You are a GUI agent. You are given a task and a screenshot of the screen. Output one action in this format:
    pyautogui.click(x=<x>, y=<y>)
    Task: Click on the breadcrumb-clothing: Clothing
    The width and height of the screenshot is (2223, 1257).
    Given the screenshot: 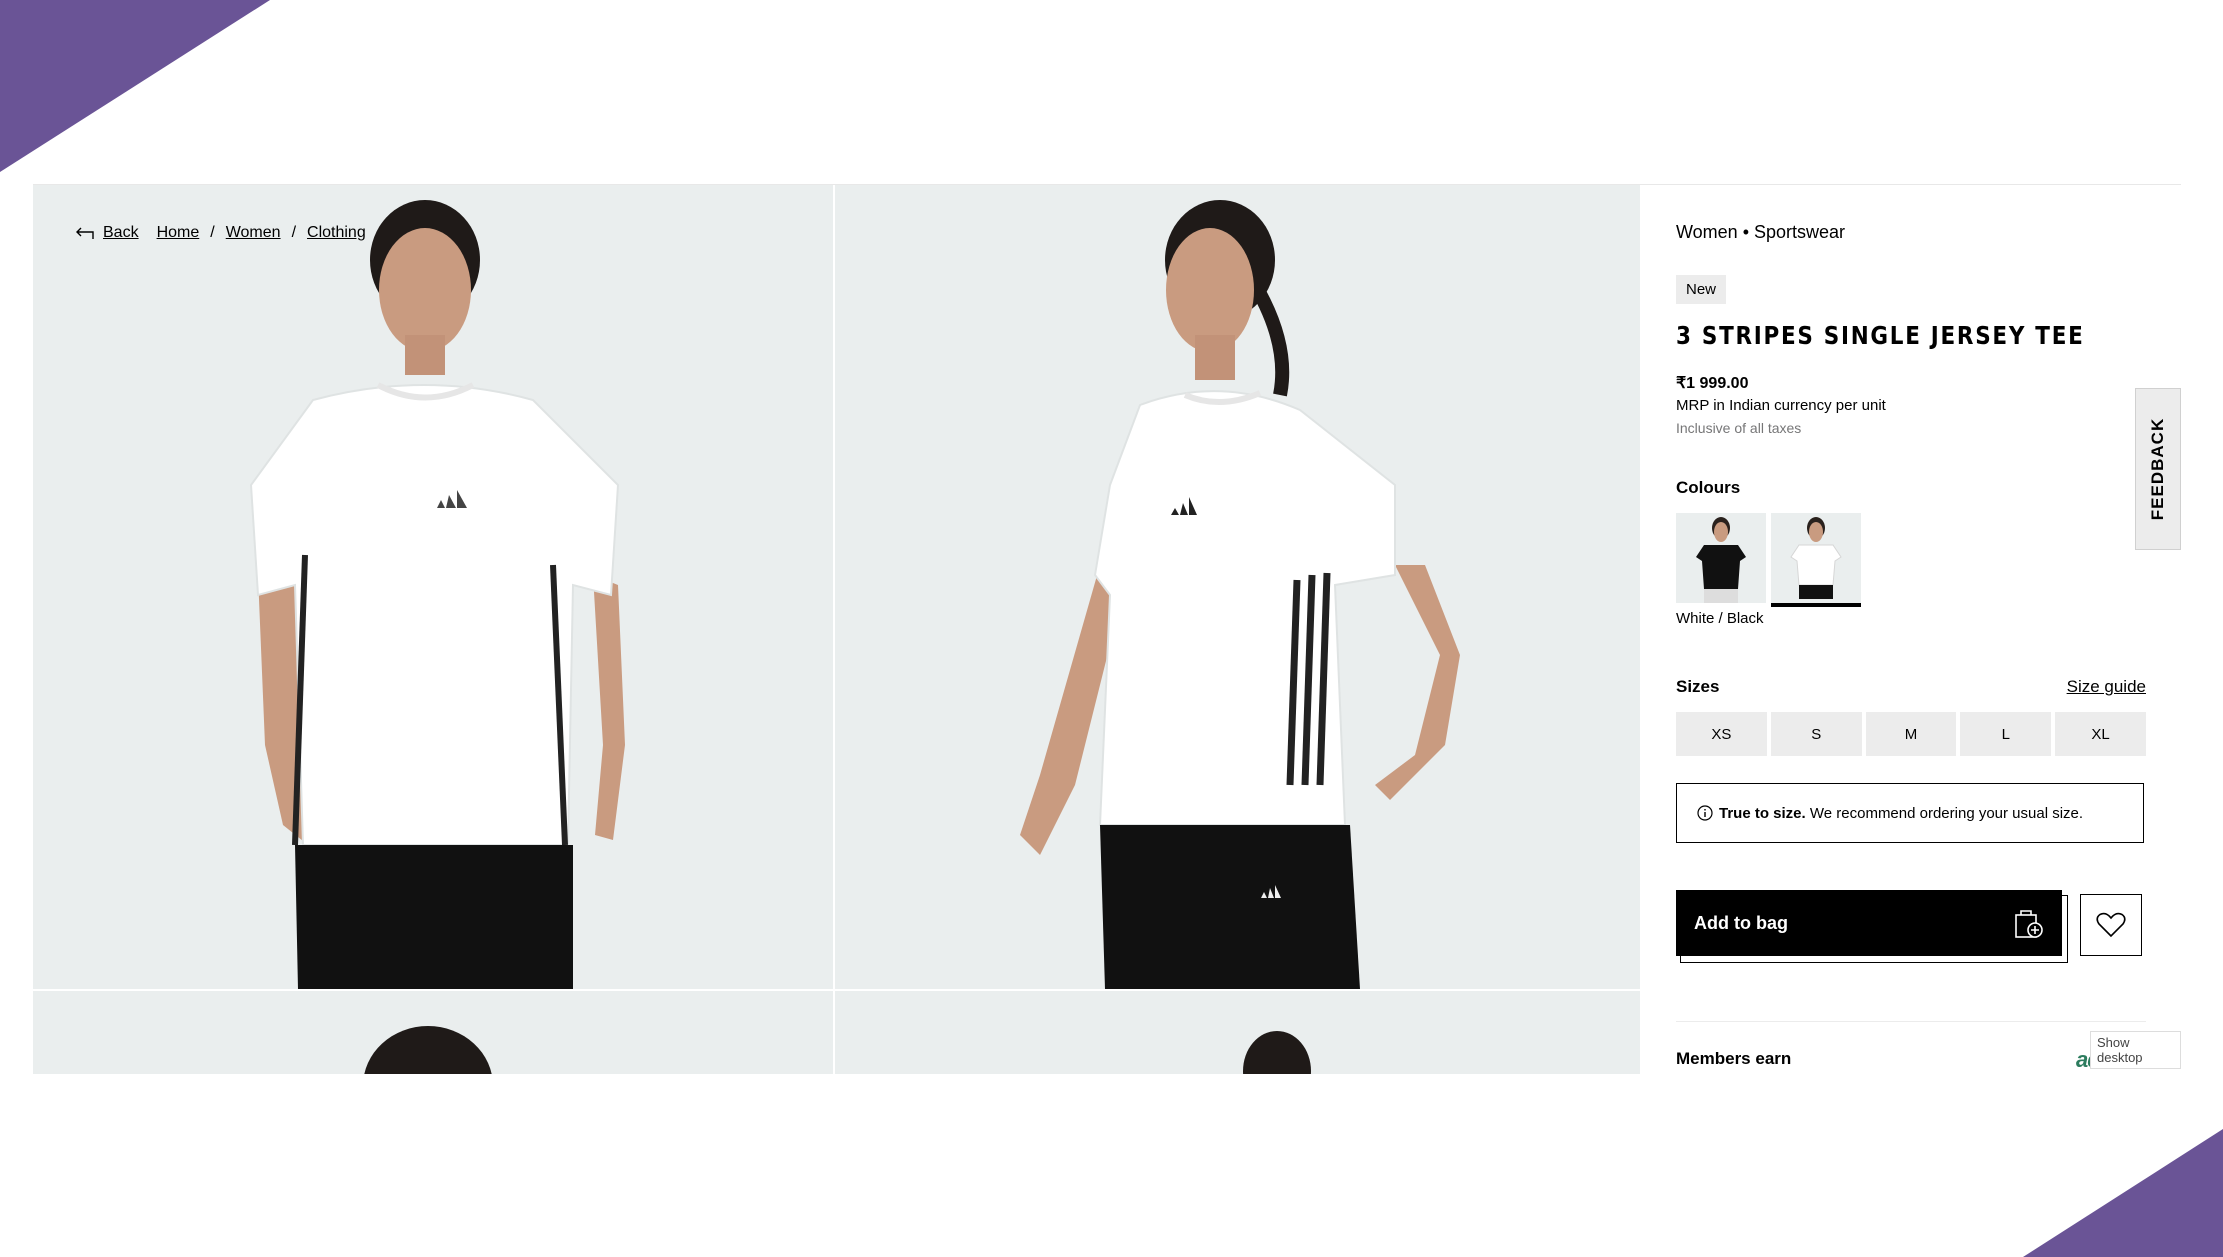 What is the action you would take?
    pyautogui.click(x=336, y=233)
    